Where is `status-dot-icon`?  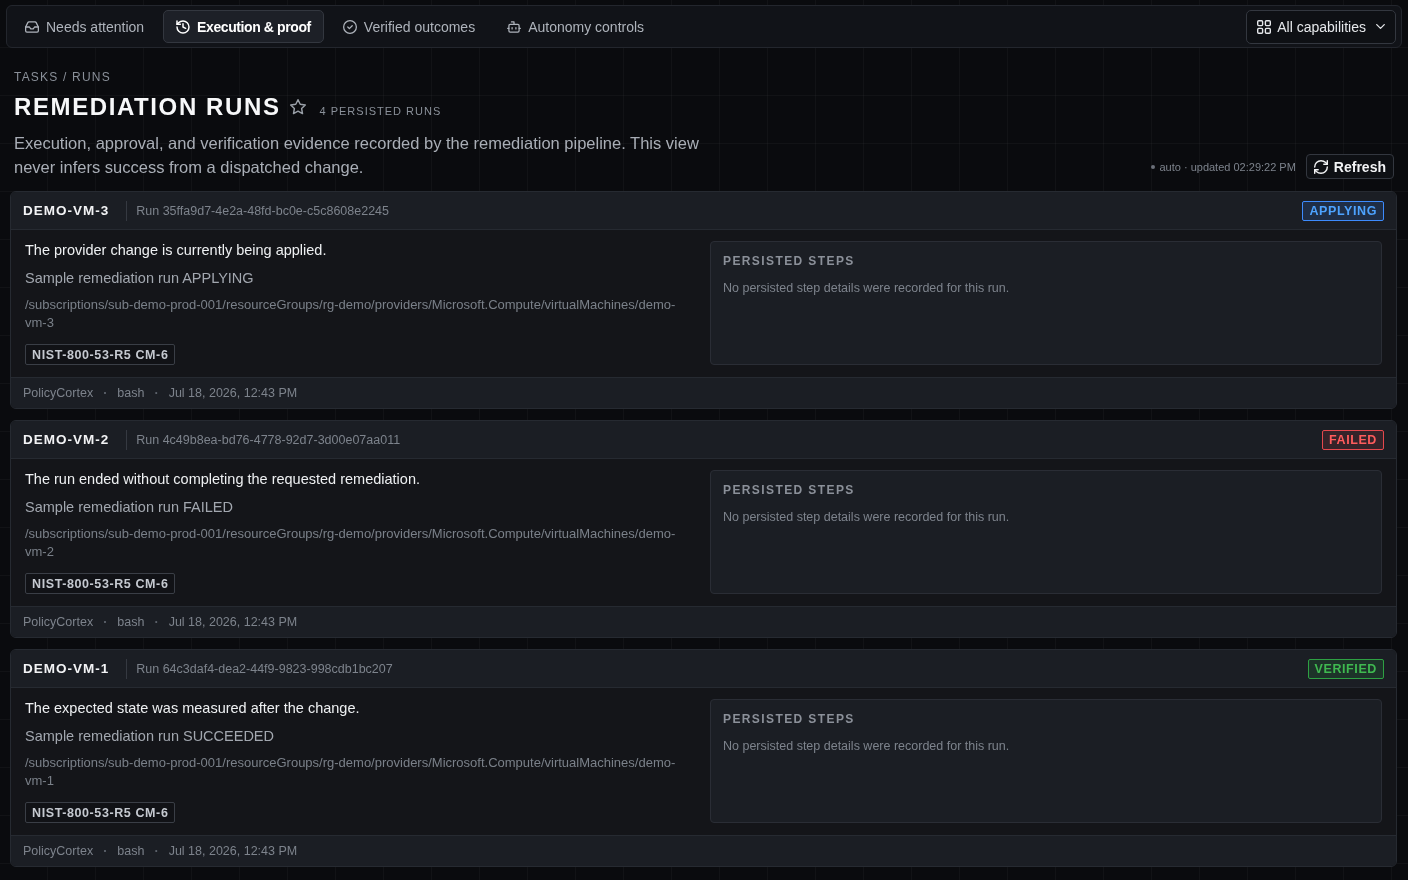 status-dot-icon is located at coordinates (1153, 166).